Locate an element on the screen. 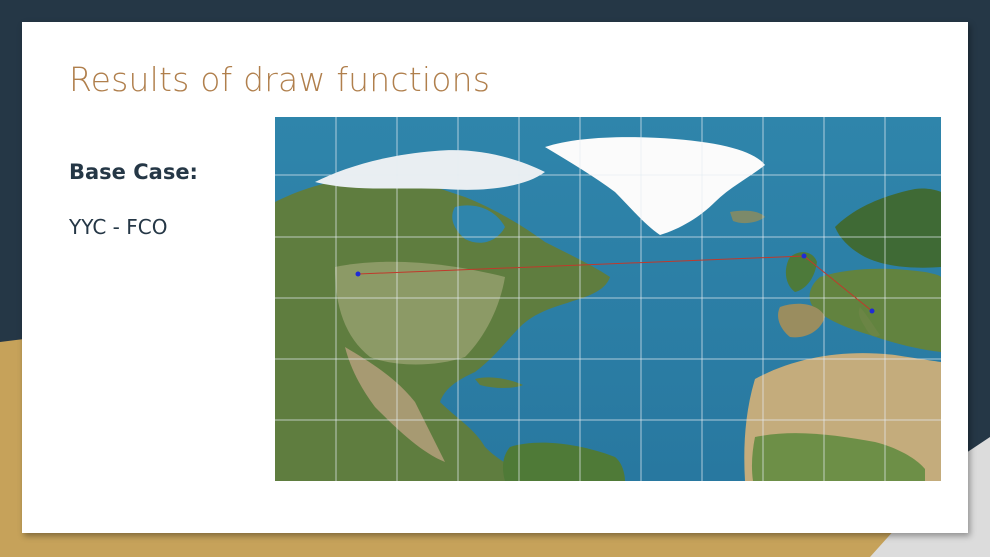 This screenshot has height=557, width=990. slide-title: Results of draw functions is located at coordinates (280, 79).